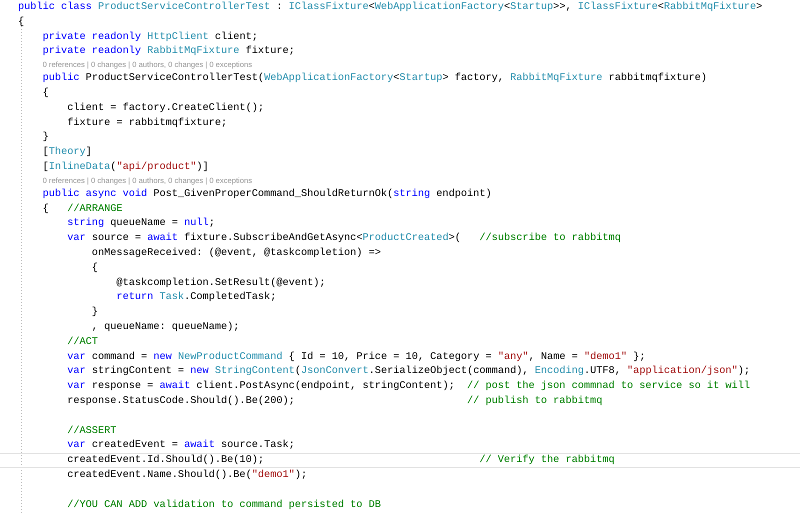 The width and height of the screenshot is (800, 513). What do you see at coordinates (224, 505) in the screenshot?
I see `code-line: //YOU CAN ADD validation to command persisted to DB` at bounding box center [224, 505].